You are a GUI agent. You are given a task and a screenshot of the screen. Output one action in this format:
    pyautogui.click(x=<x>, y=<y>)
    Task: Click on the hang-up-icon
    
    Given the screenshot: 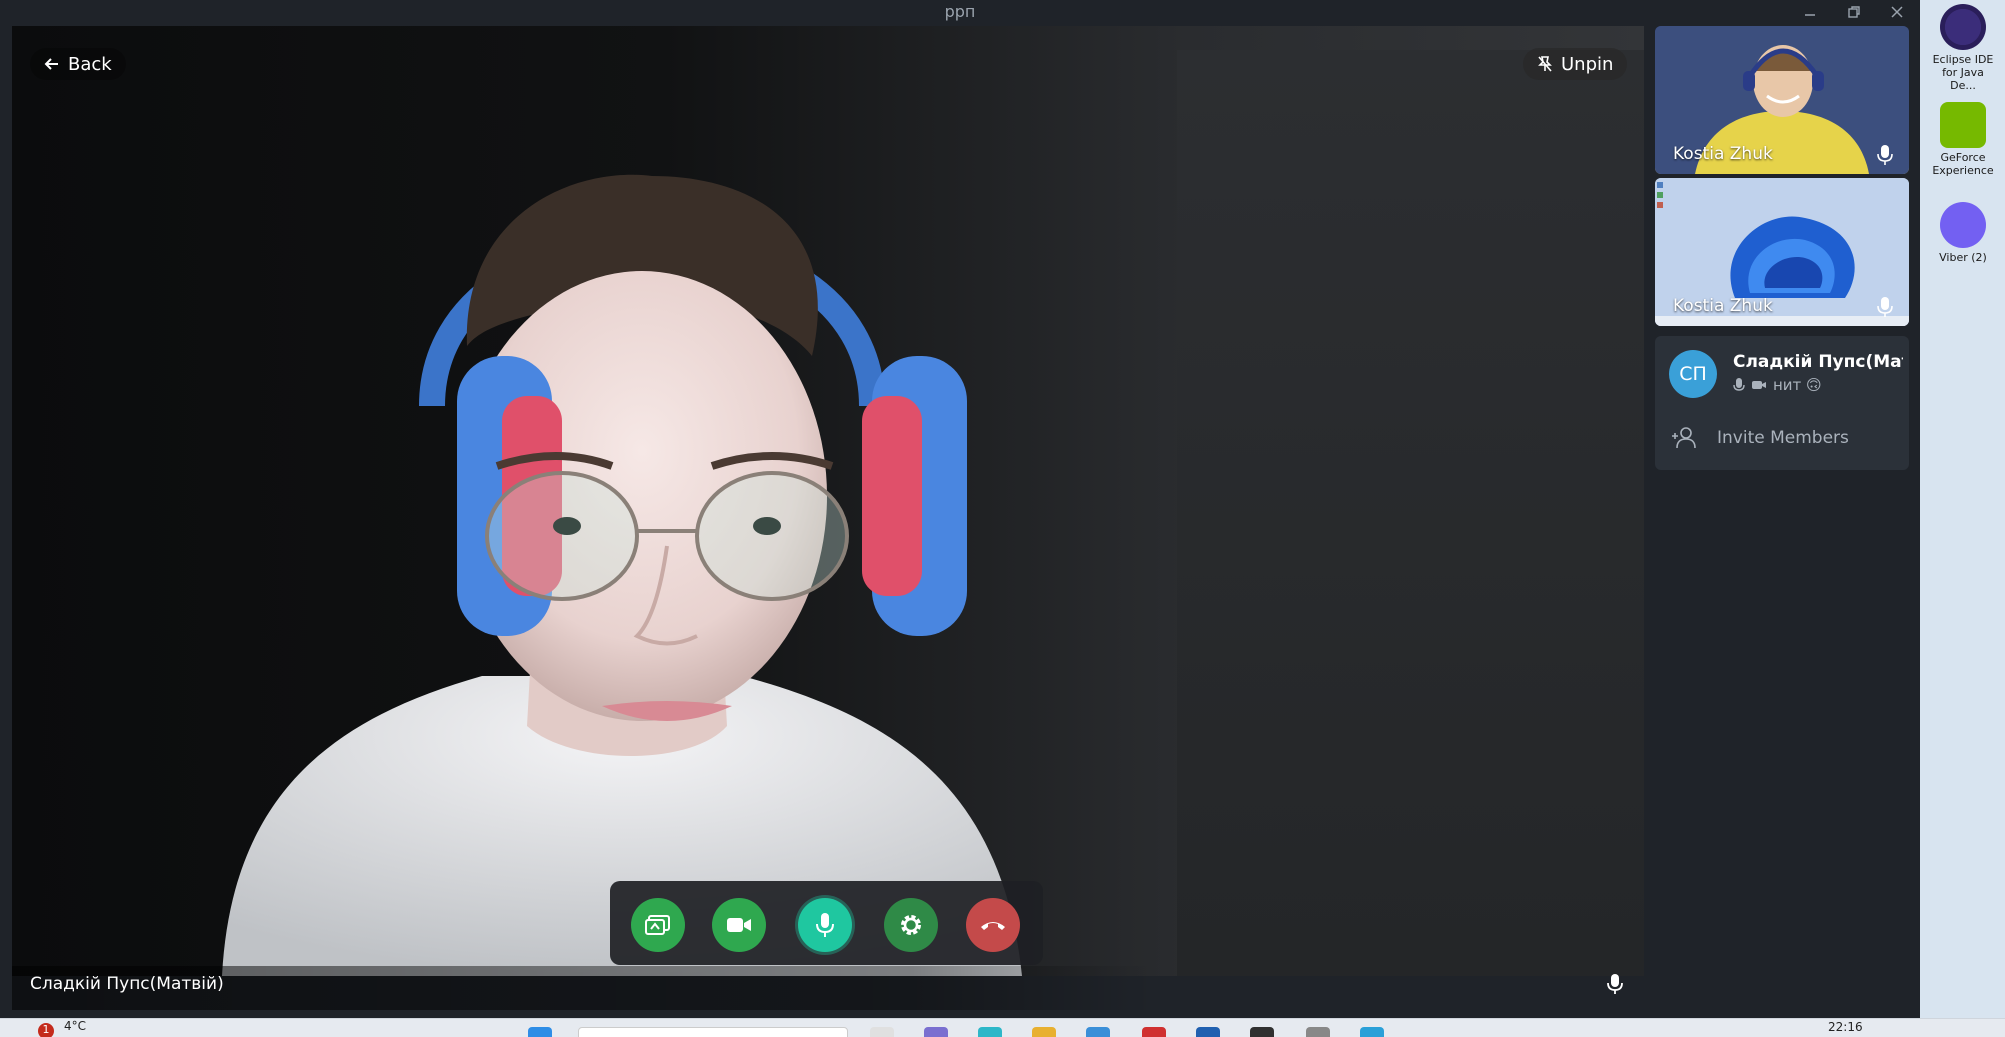 What is the action you would take?
    pyautogui.click(x=993, y=926)
    